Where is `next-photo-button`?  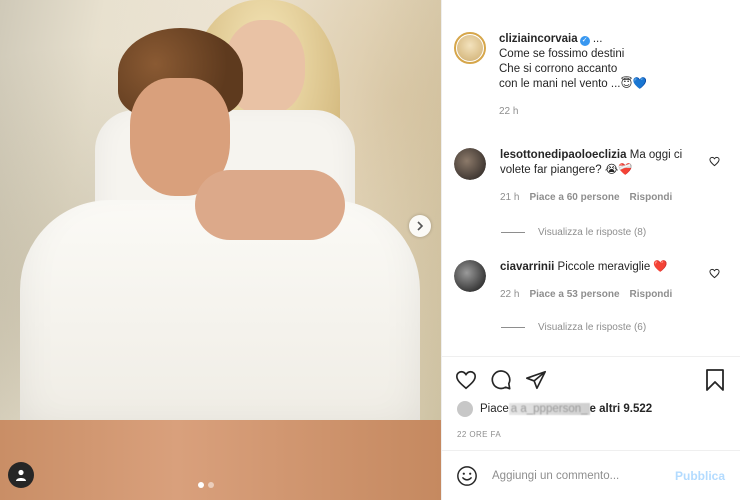
next-photo-button is located at coordinates (420, 226).